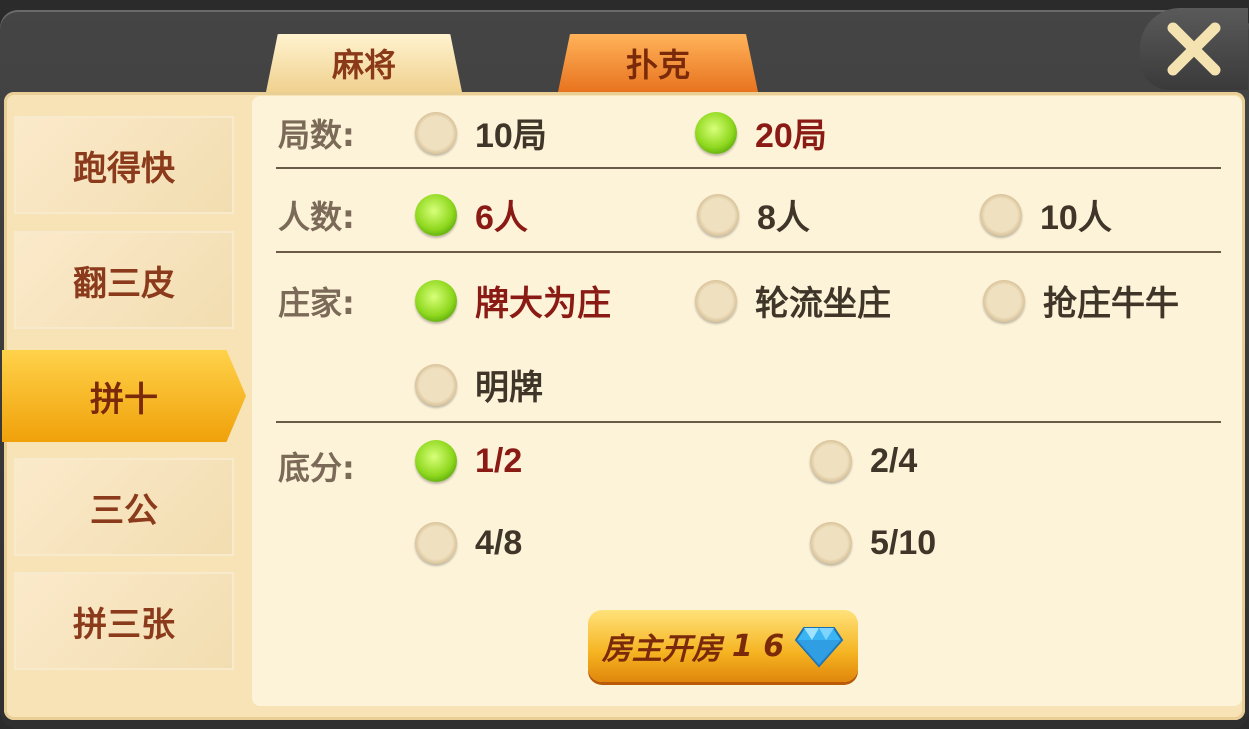  I want to click on diamond-icon, so click(819, 647).